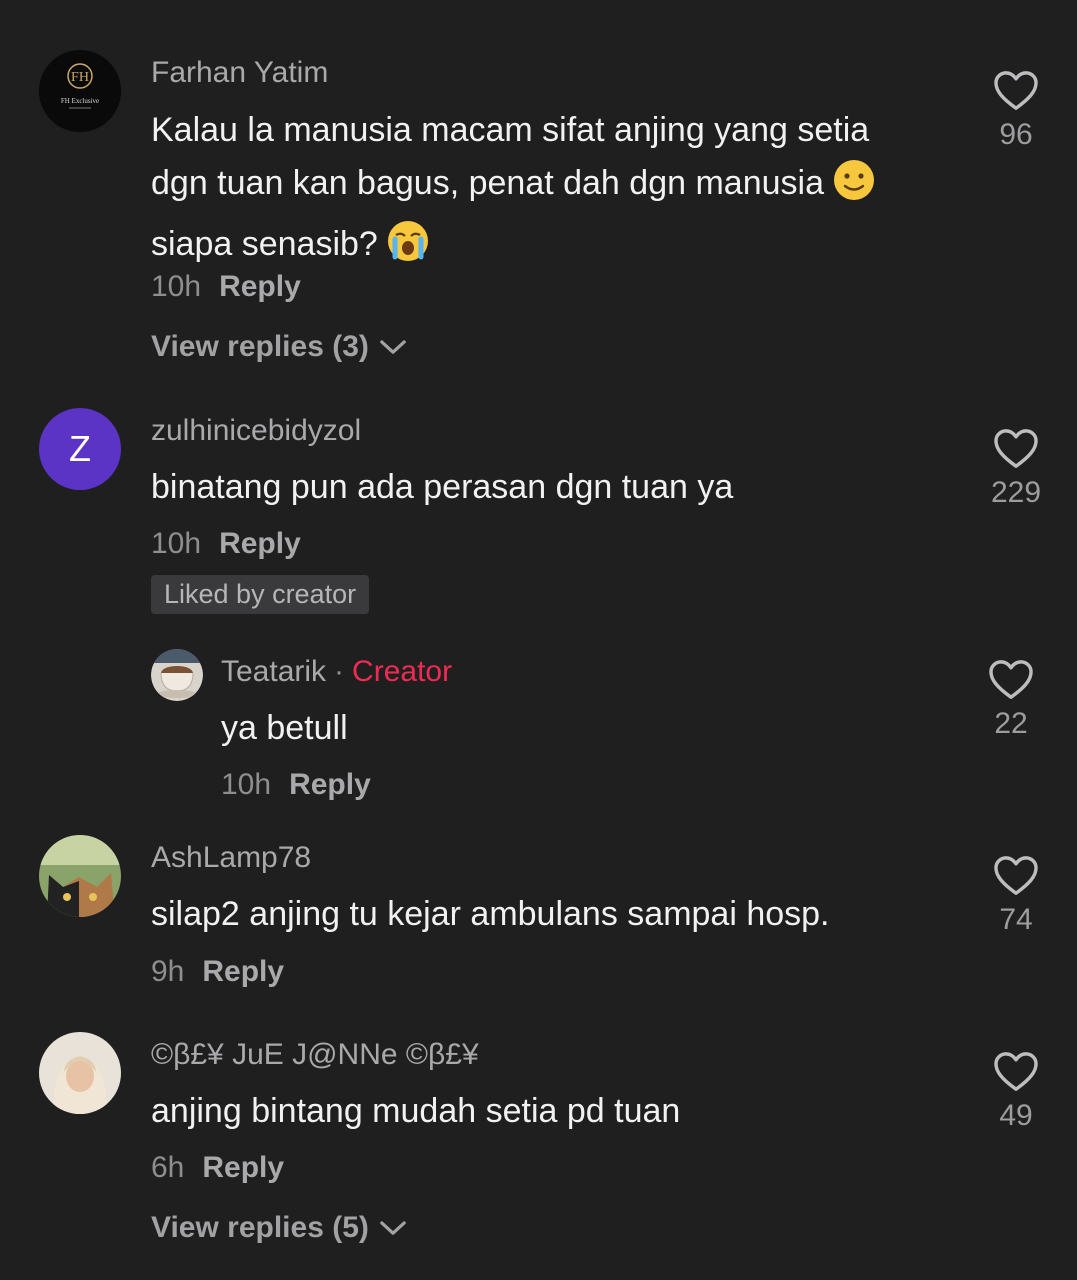  Describe the element at coordinates (168, 971) in the screenshot. I see `comment-time: 9h` at that location.